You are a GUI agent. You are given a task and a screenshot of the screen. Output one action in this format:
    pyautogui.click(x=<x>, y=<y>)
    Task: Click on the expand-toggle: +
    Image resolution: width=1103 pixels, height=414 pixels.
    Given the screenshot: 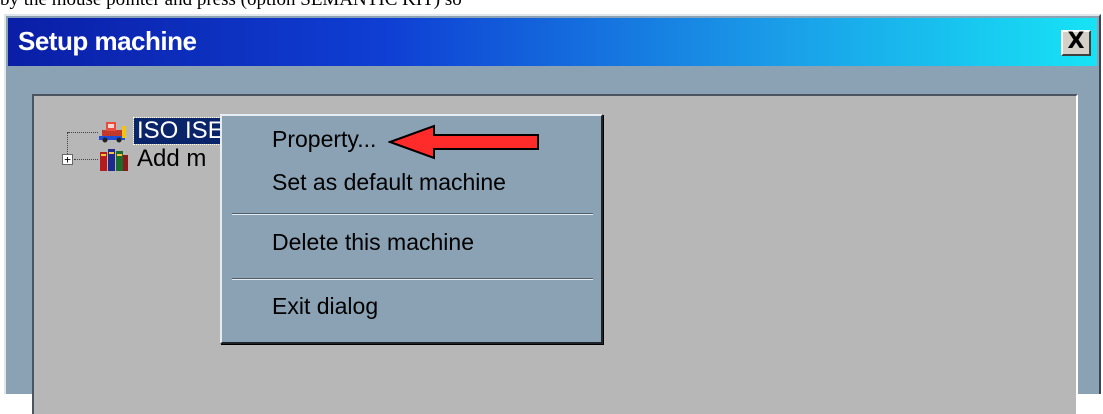 What is the action you would take?
    pyautogui.click(x=67, y=159)
    